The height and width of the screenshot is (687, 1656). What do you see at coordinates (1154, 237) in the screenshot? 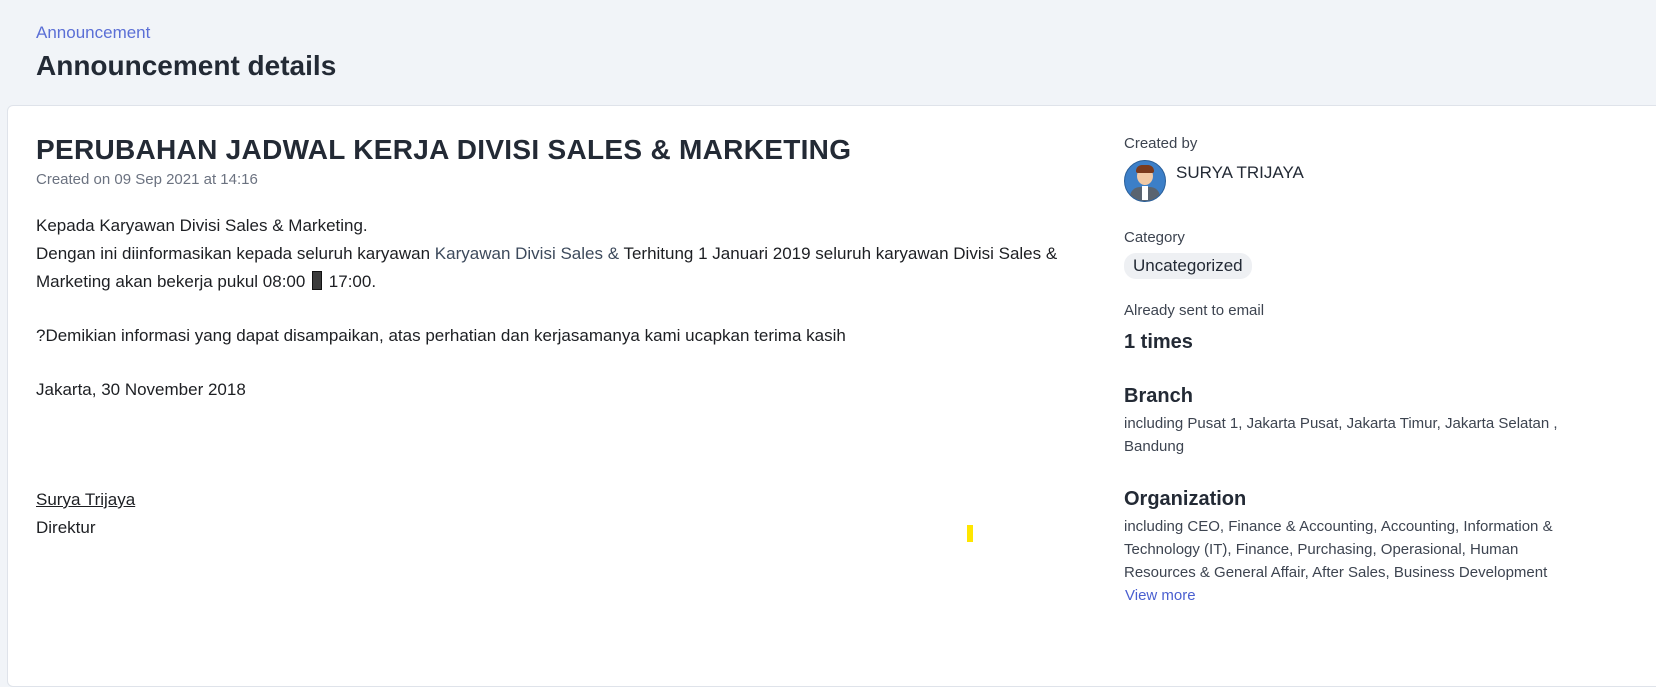
I see `category-label: Category` at bounding box center [1154, 237].